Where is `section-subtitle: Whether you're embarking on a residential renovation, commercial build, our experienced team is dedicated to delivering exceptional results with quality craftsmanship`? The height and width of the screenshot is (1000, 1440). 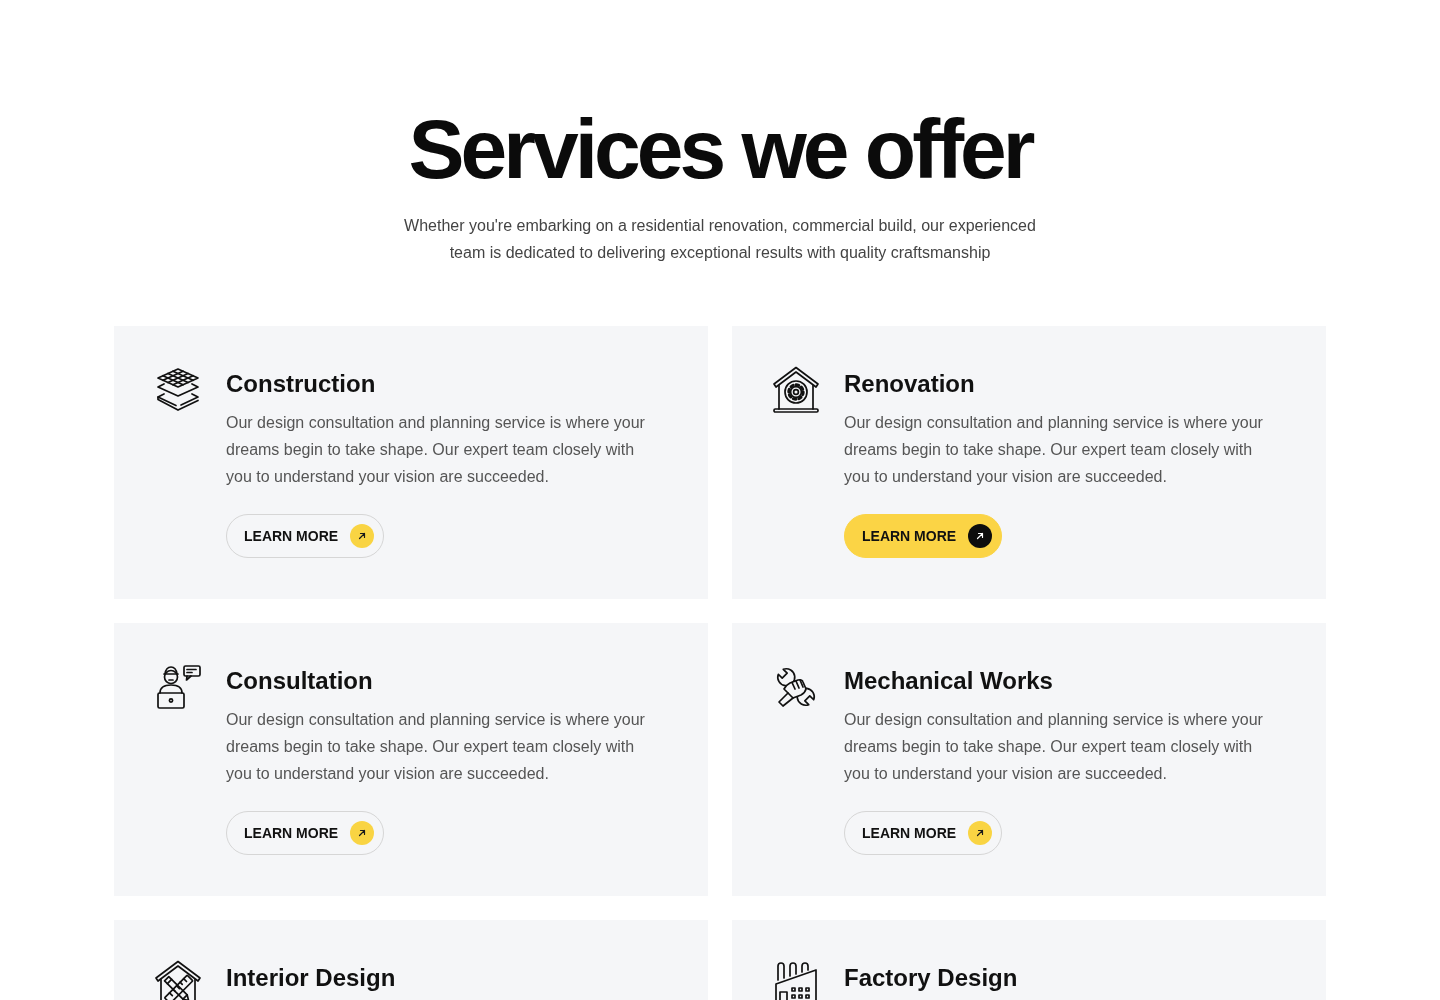
section-subtitle: Whether you're embarking on a residential renovation, commercial build, our experienced team is dedicated to delivering exceptional results with quality craftsmanship is located at coordinates (720, 239).